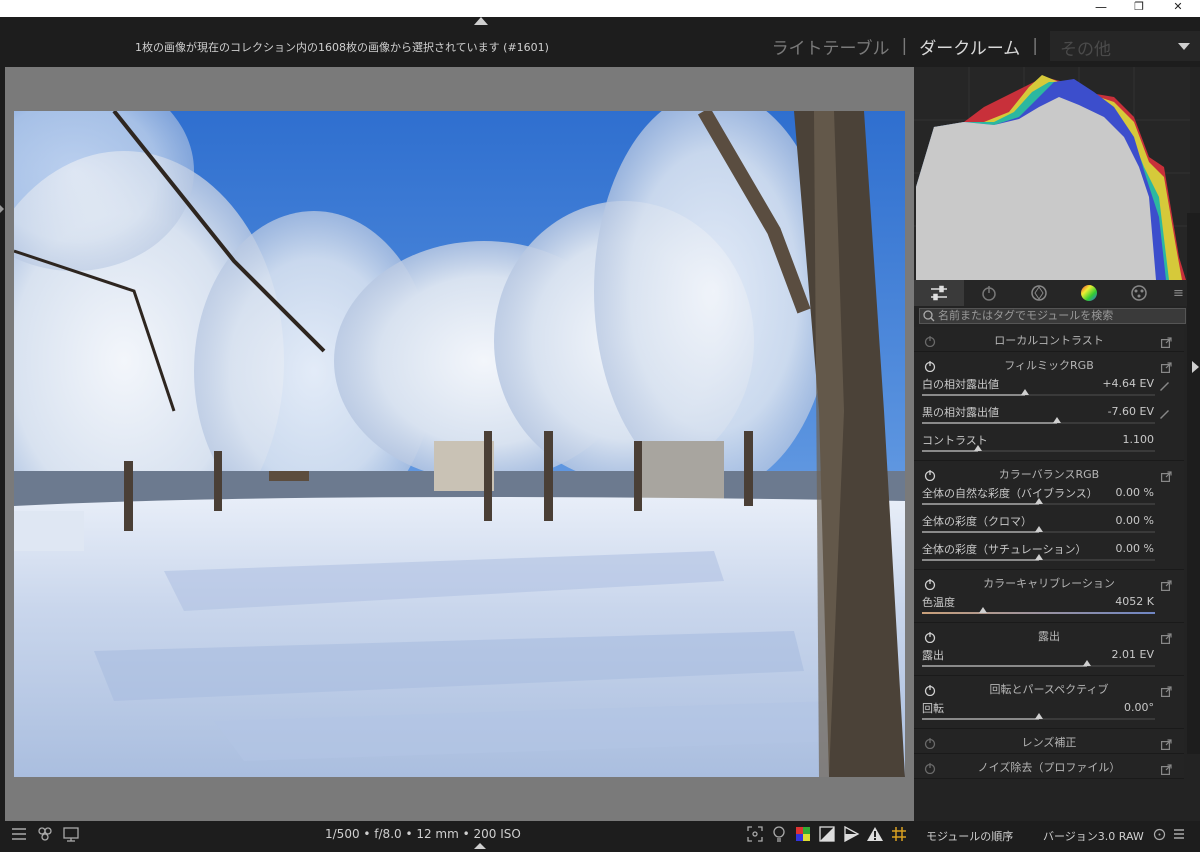 The image size is (1200, 852). I want to click on contrast-icon, so click(827, 834).